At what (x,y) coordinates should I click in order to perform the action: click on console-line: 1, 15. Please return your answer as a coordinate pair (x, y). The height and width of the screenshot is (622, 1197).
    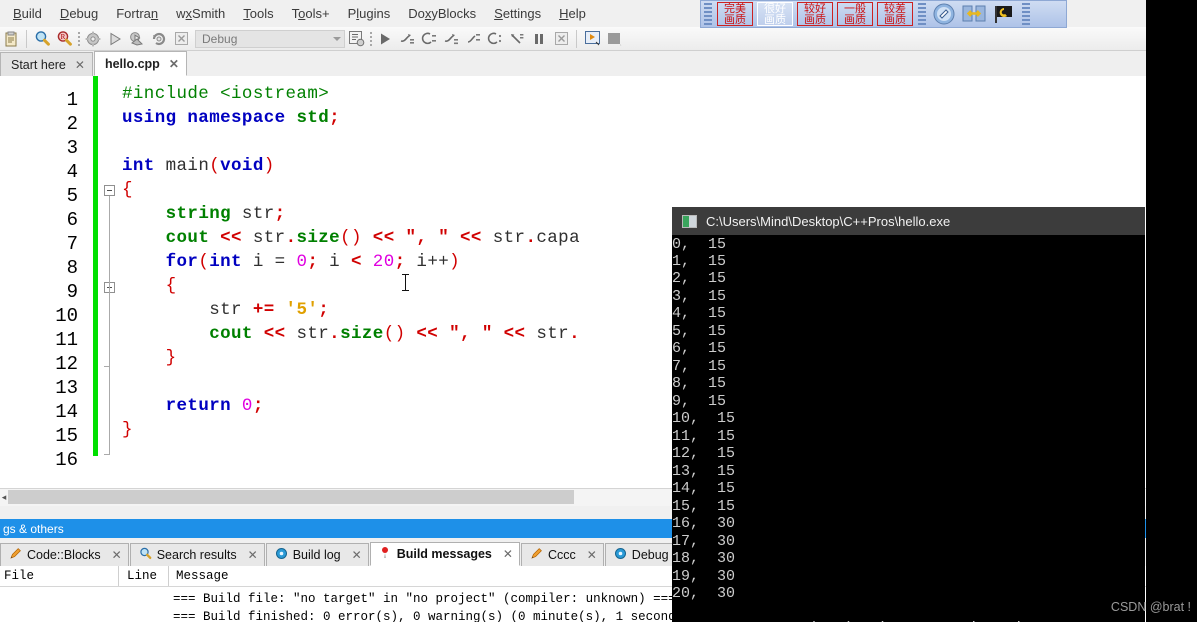
    Looking at the image, I should click on (699, 261).